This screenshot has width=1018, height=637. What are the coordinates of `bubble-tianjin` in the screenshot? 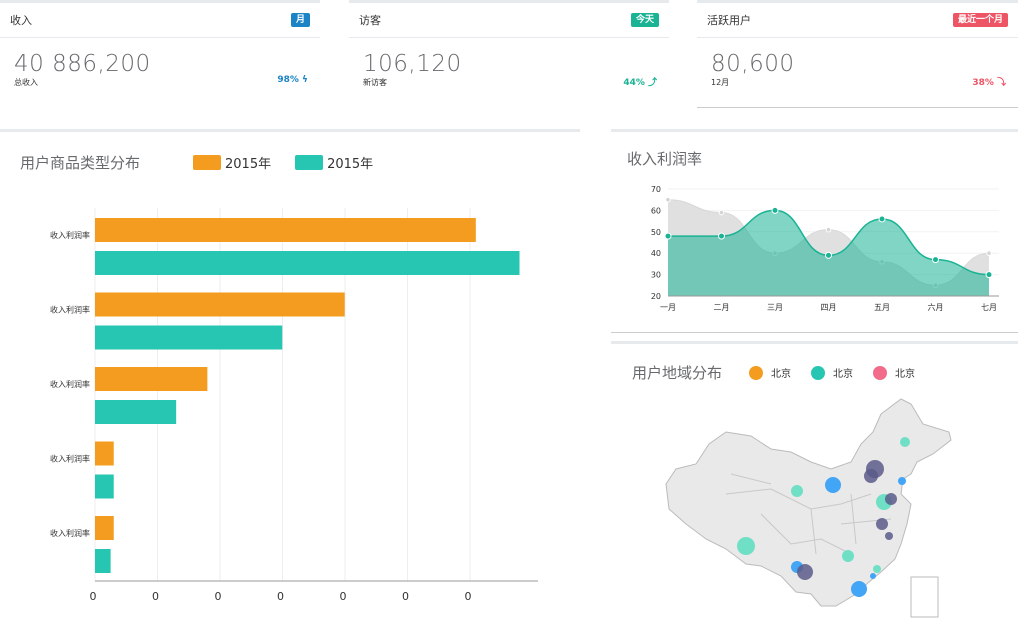 It's located at (871, 476).